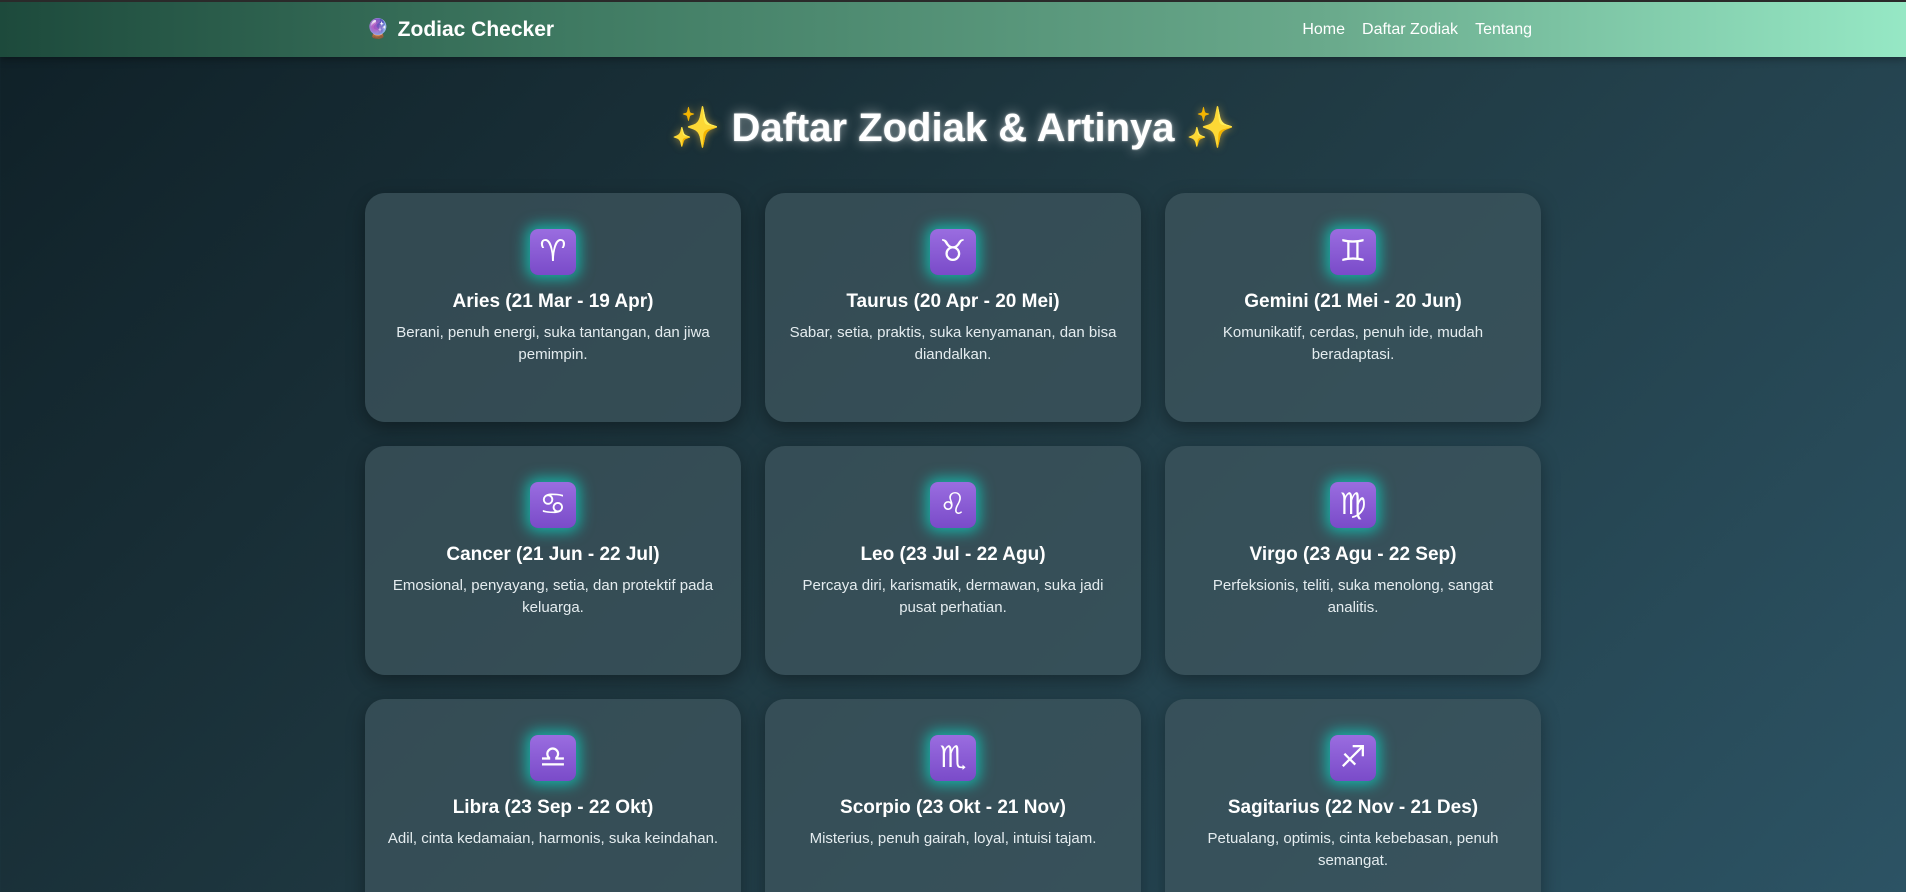 Image resolution: width=1906 pixels, height=892 pixels. What do you see at coordinates (378, 29) in the screenshot?
I see `crystal-ball-icon: 🔮` at bounding box center [378, 29].